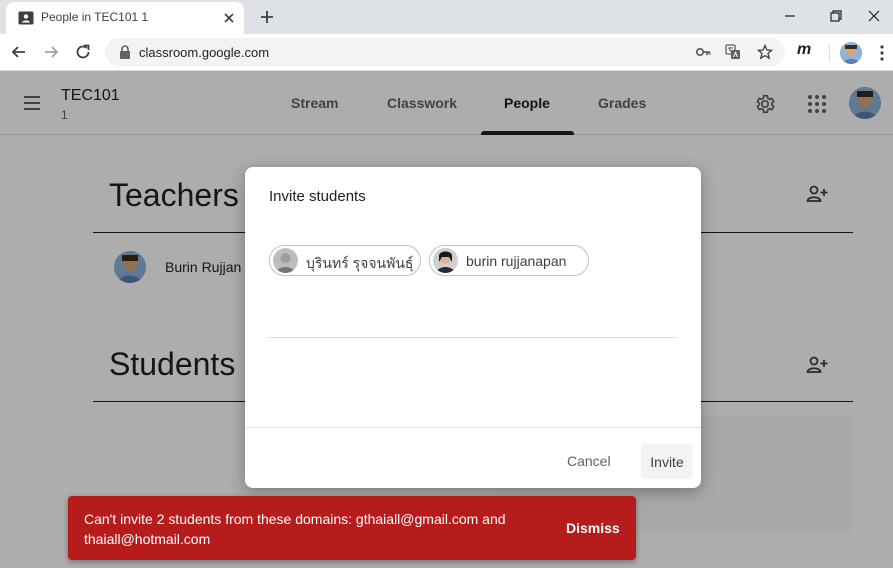 This screenshot has width=893, height=568. Describe the element at coordinates (95, 17) in the screenshot. I see `browser-tab-title: People in TEC101 1` at that location.